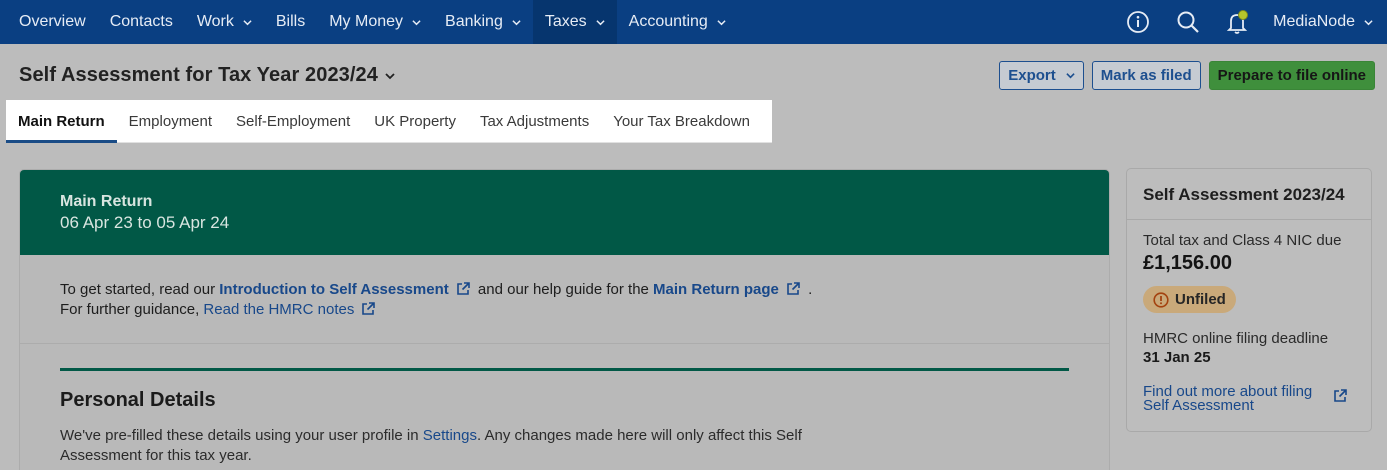 This screenshot has width=1387, height=470. I want to click on guidance-text-part: and our help guide for the, so click(563, 289).